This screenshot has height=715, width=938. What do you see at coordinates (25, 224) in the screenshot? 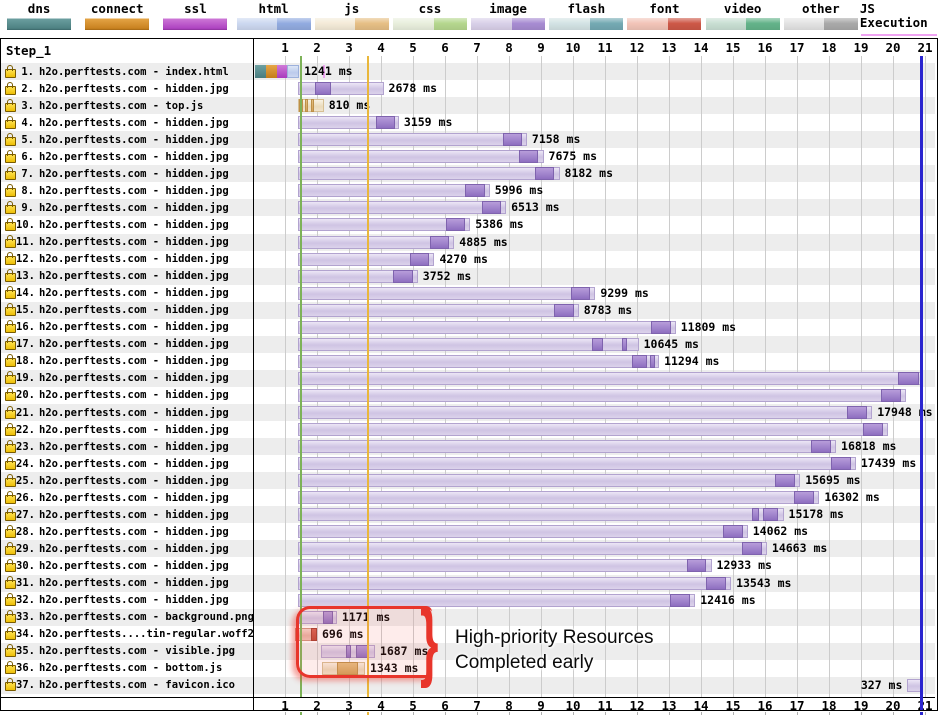
I see `request-number: 10.` at bounding box center [25, 224].